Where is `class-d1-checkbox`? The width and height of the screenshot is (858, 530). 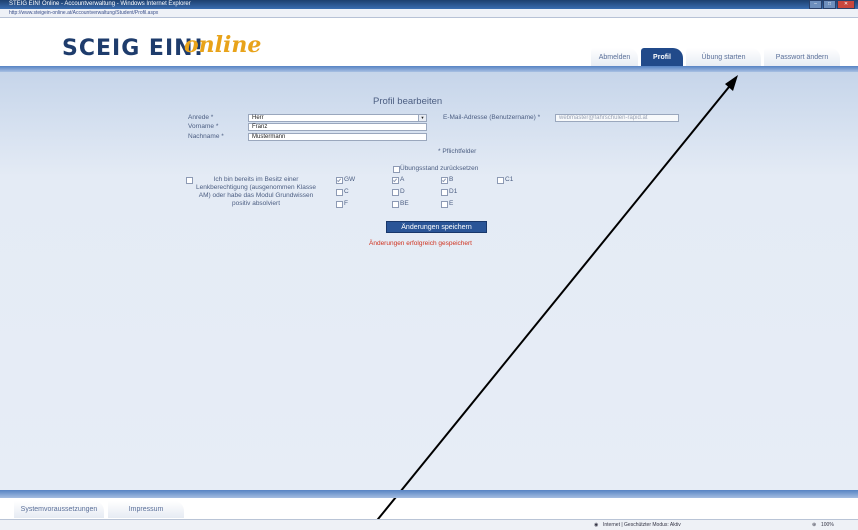 class-d1-checkbox is located at coordinates (444, 192).